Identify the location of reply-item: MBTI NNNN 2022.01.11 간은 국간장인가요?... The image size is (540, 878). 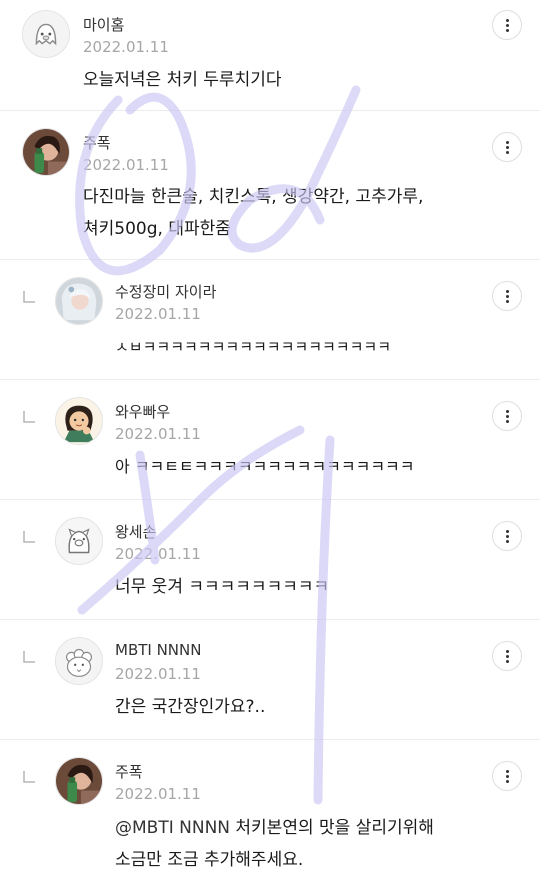
(270, 680).